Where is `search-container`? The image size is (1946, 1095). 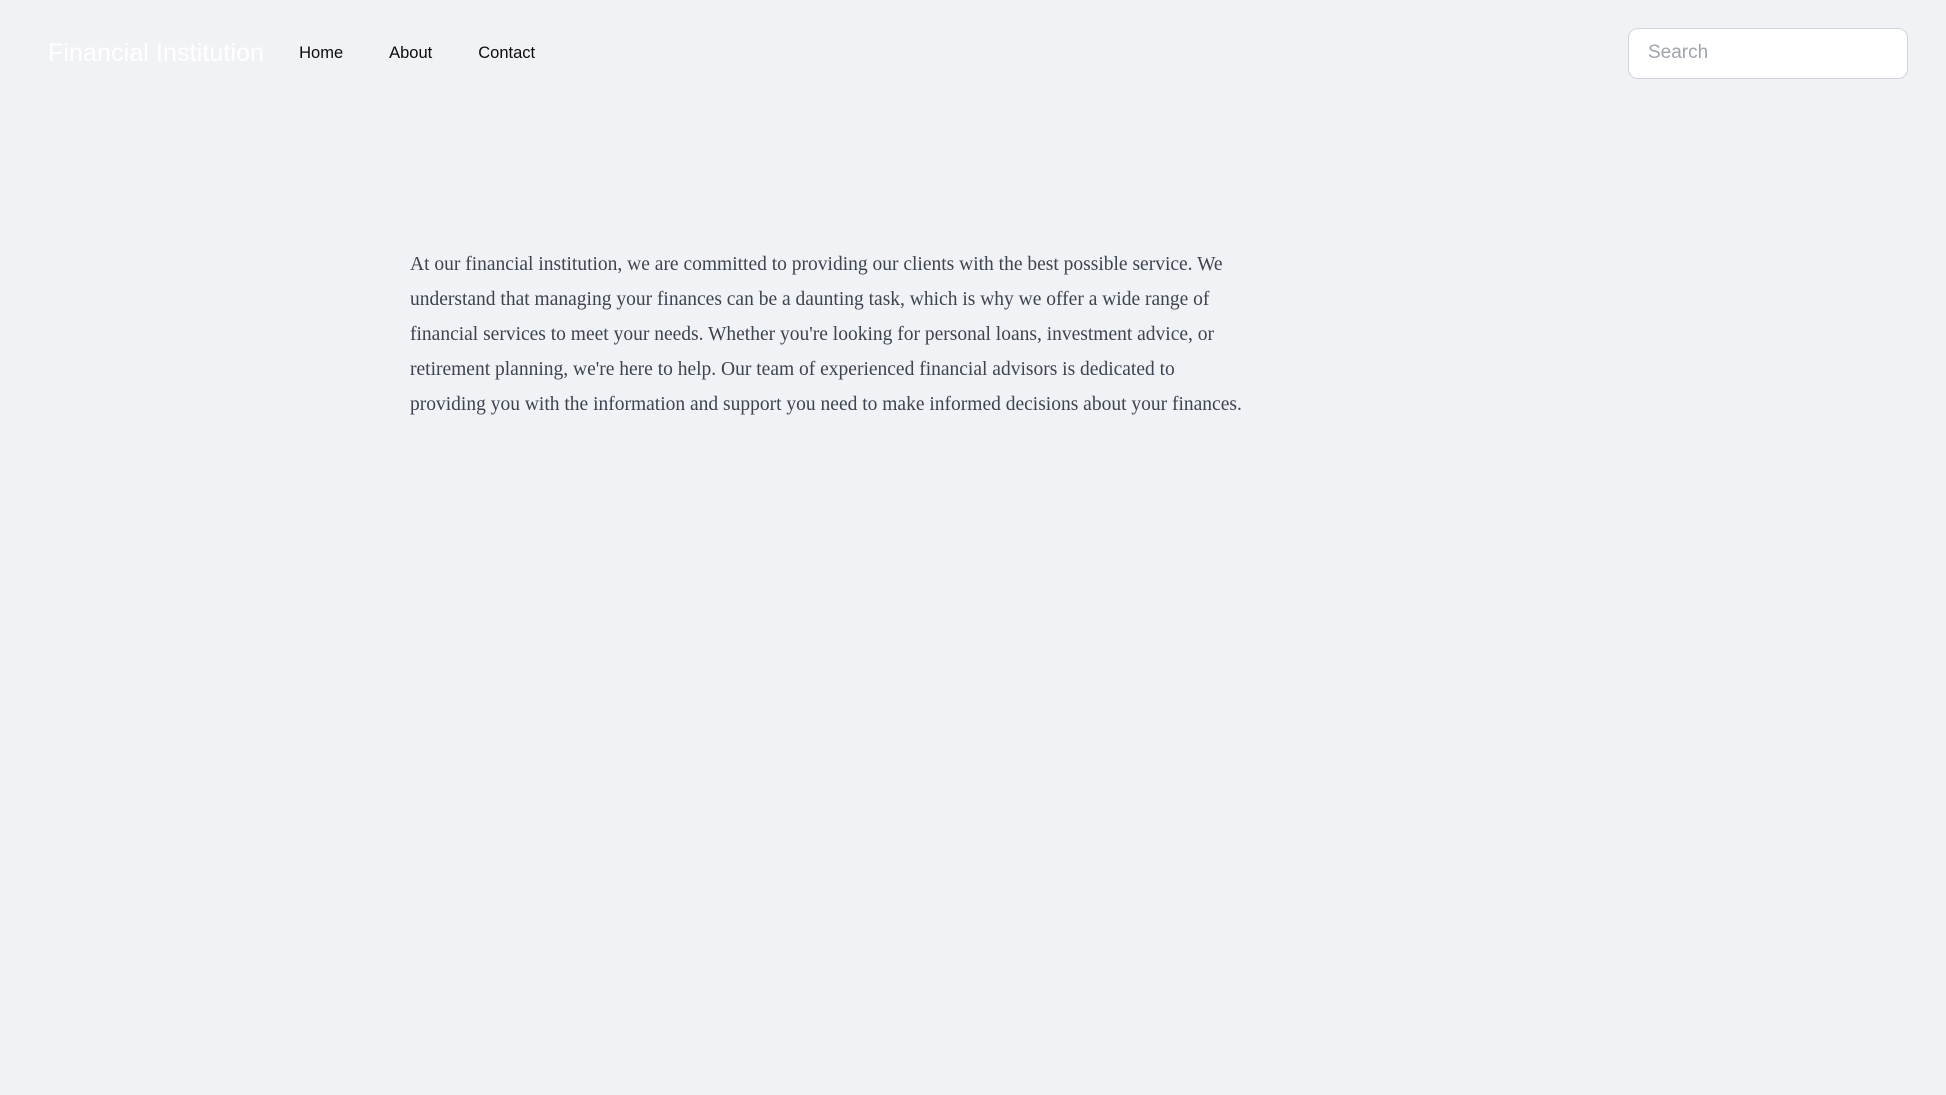
search-container is located at coordinates (1768, 53).